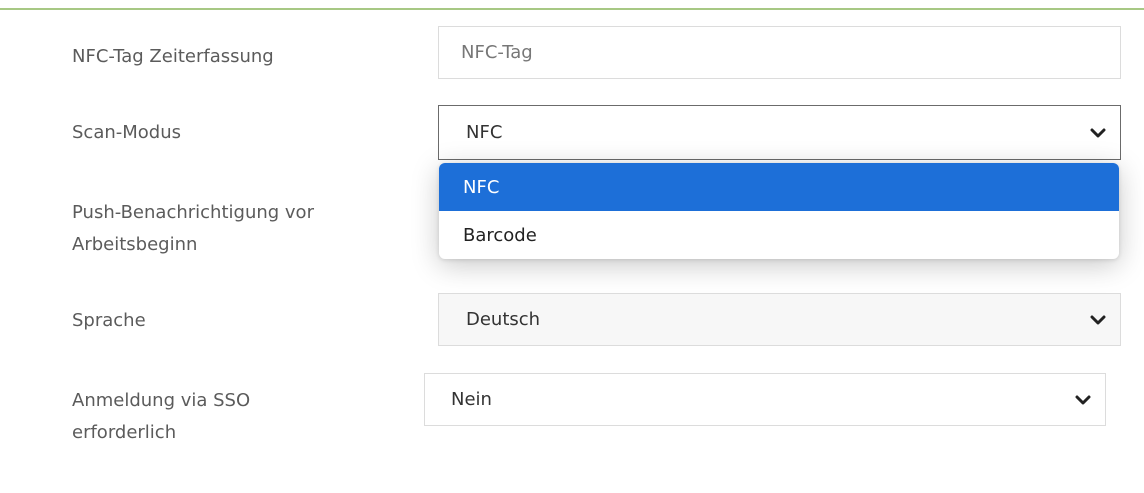 The height and width of the screenshot is (493, 1144). I want to click on scan-mode-select: NFC, so click(779, 132).